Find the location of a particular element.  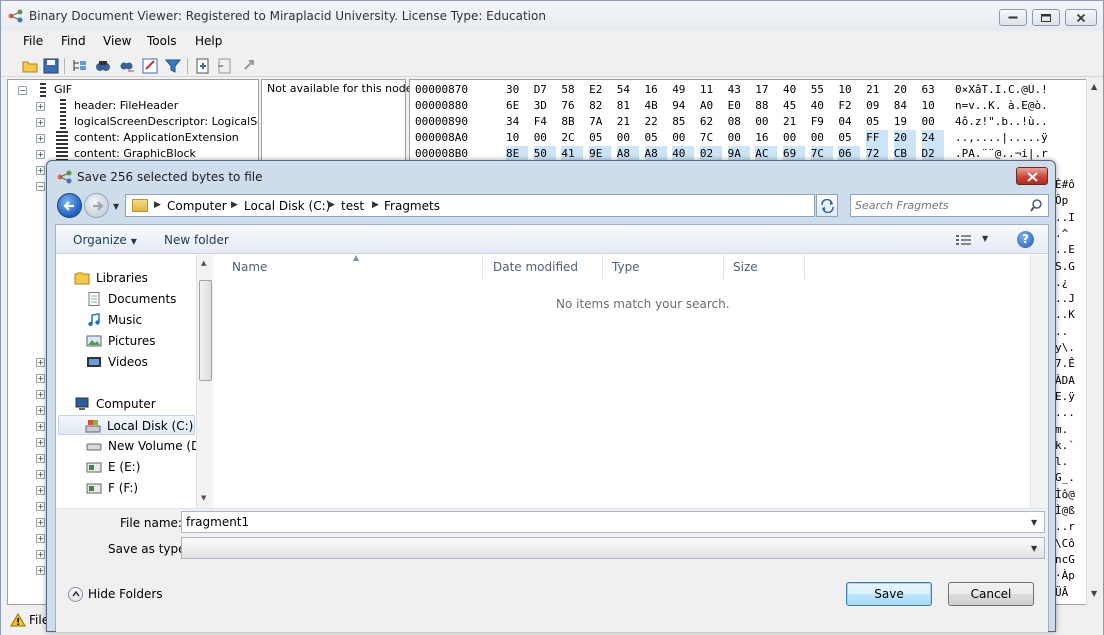

column-type: Type is located at coordinates (626, 267).